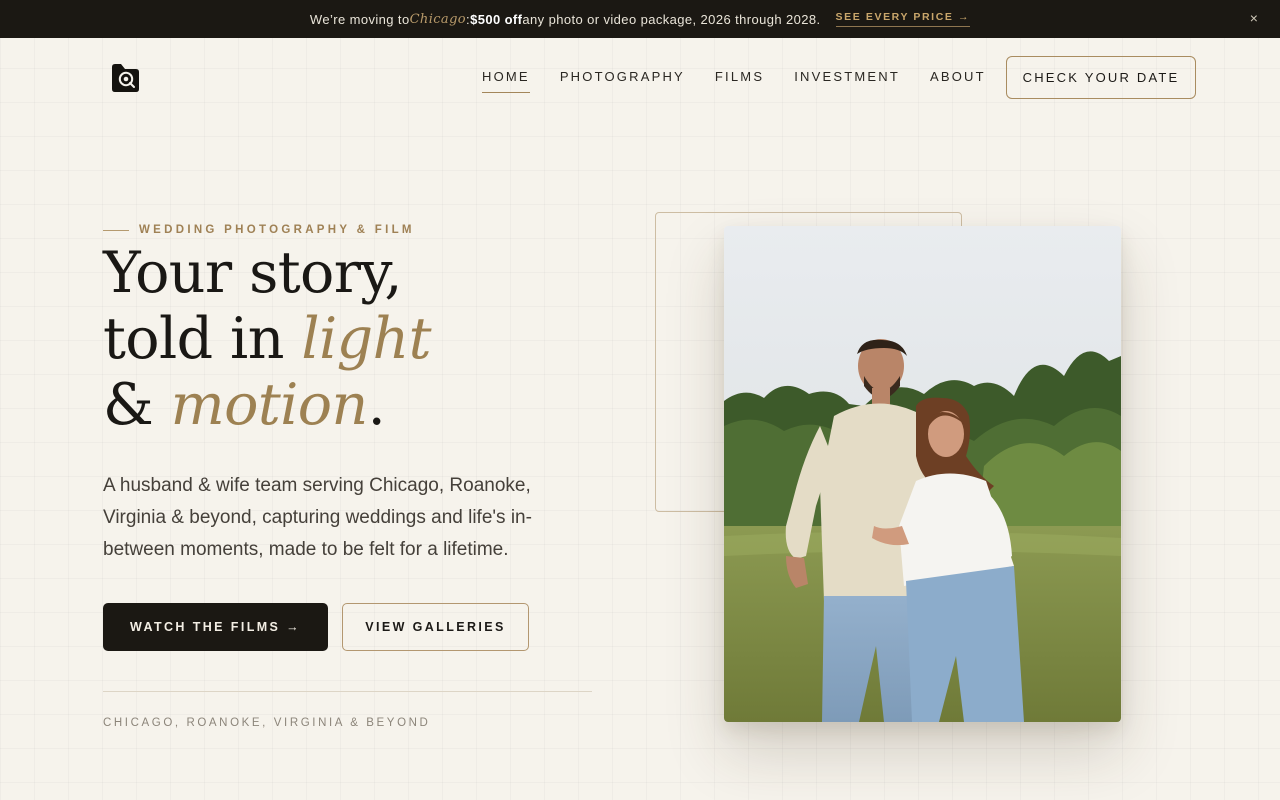 The image size is (1280, 800). I want to click on eyebrow-label: WEDDING PHOTOGRAPHY & FILM, so click(277, 230).